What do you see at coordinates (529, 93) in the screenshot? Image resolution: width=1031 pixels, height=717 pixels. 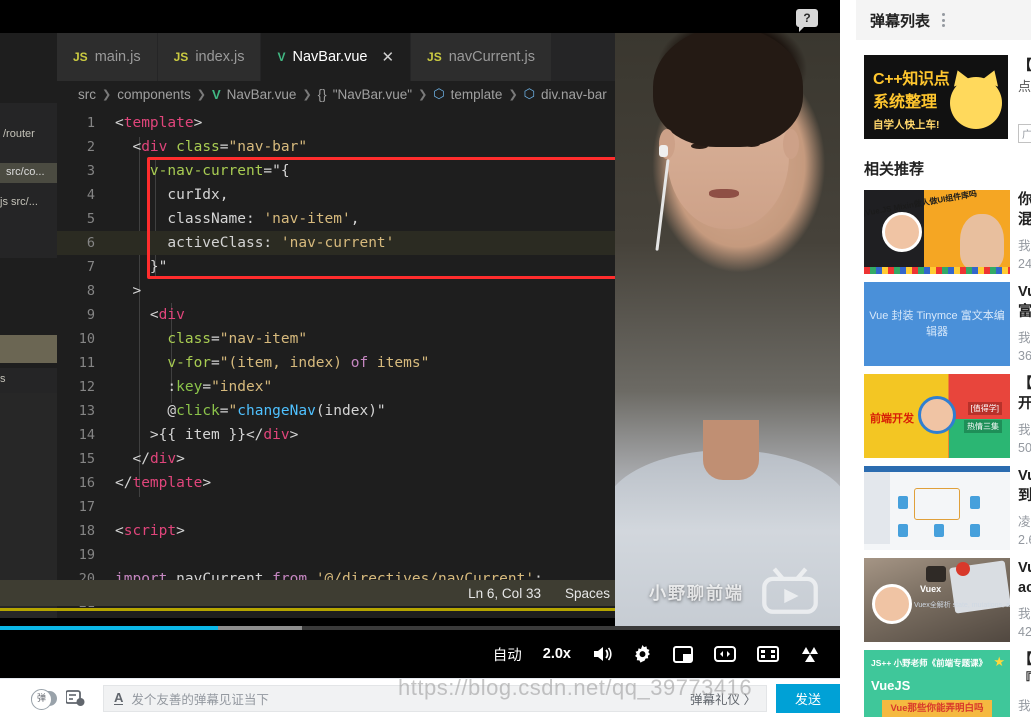 I see `cube-icon: ⬡` at bounding box center [529, 93].